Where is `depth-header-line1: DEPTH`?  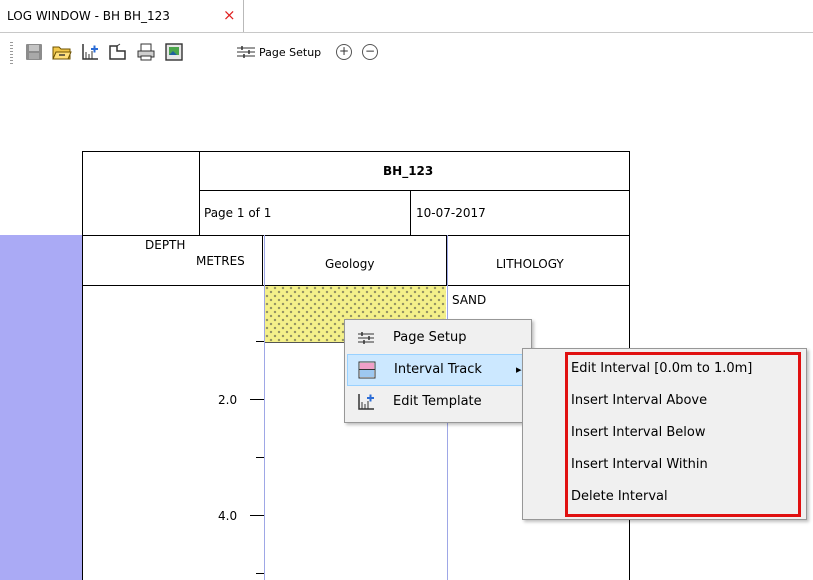 depth-header-line1: DEPTH is located at coordinates (165, 245).